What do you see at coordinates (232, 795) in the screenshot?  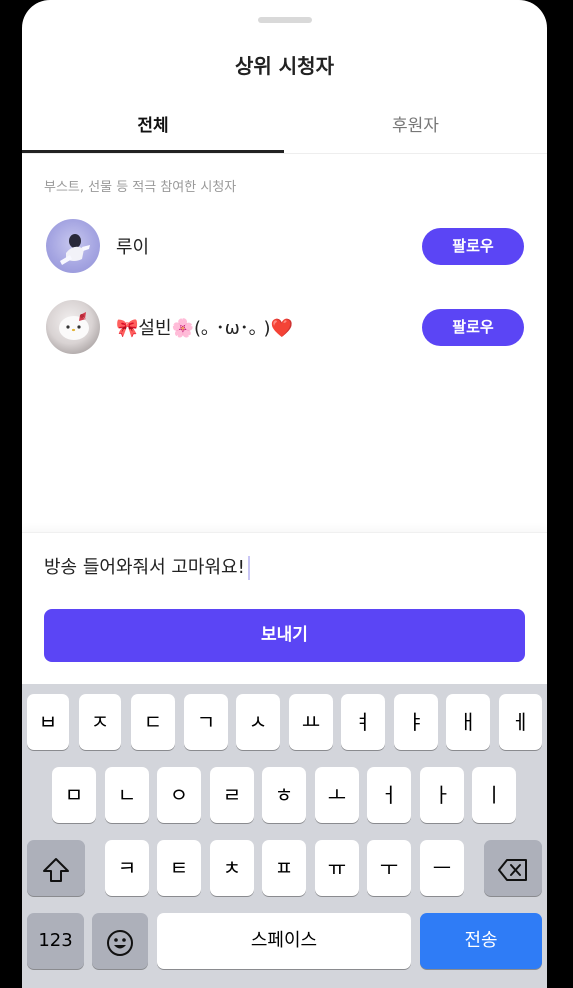 I see `key-r: ㄹ` at bounding box center [232, 795].